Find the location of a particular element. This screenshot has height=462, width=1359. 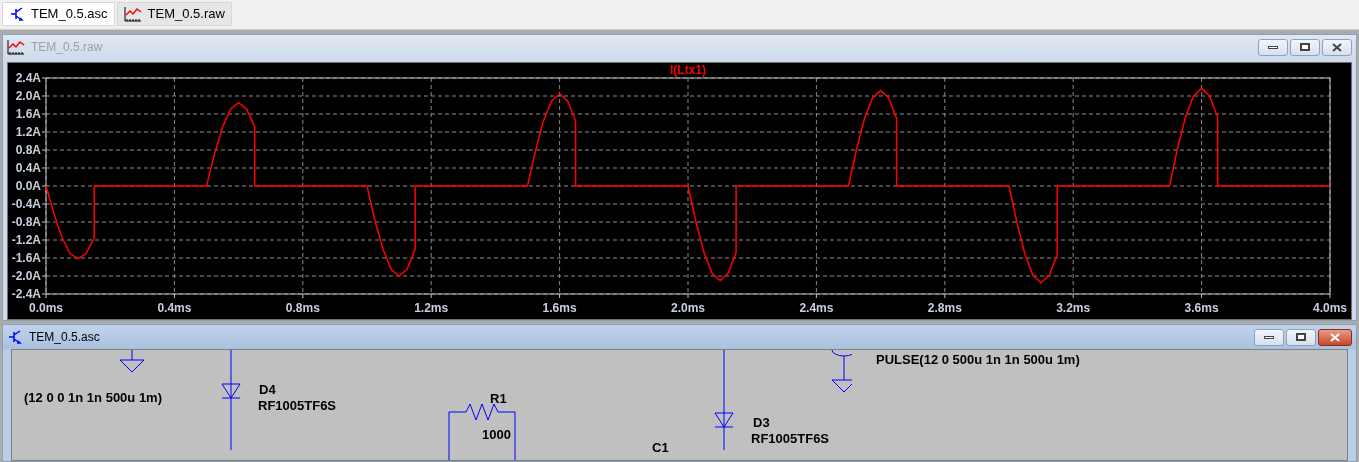

x-axis-label: 4.0ms is located at coordinates (1330, 308).